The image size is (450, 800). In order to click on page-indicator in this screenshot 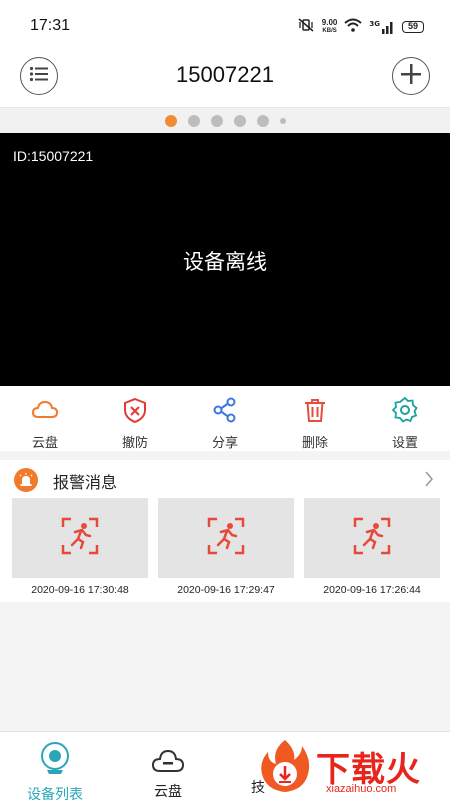, I will do `click(225, 121)`.